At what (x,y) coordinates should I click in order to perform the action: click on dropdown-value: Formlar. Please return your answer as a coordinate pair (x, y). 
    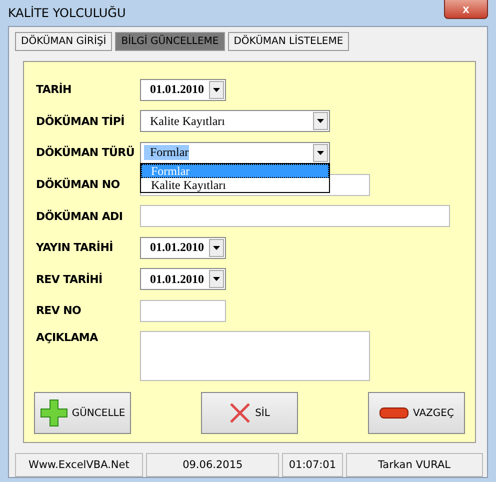
    Looking at the image, I should click on (166, 152).